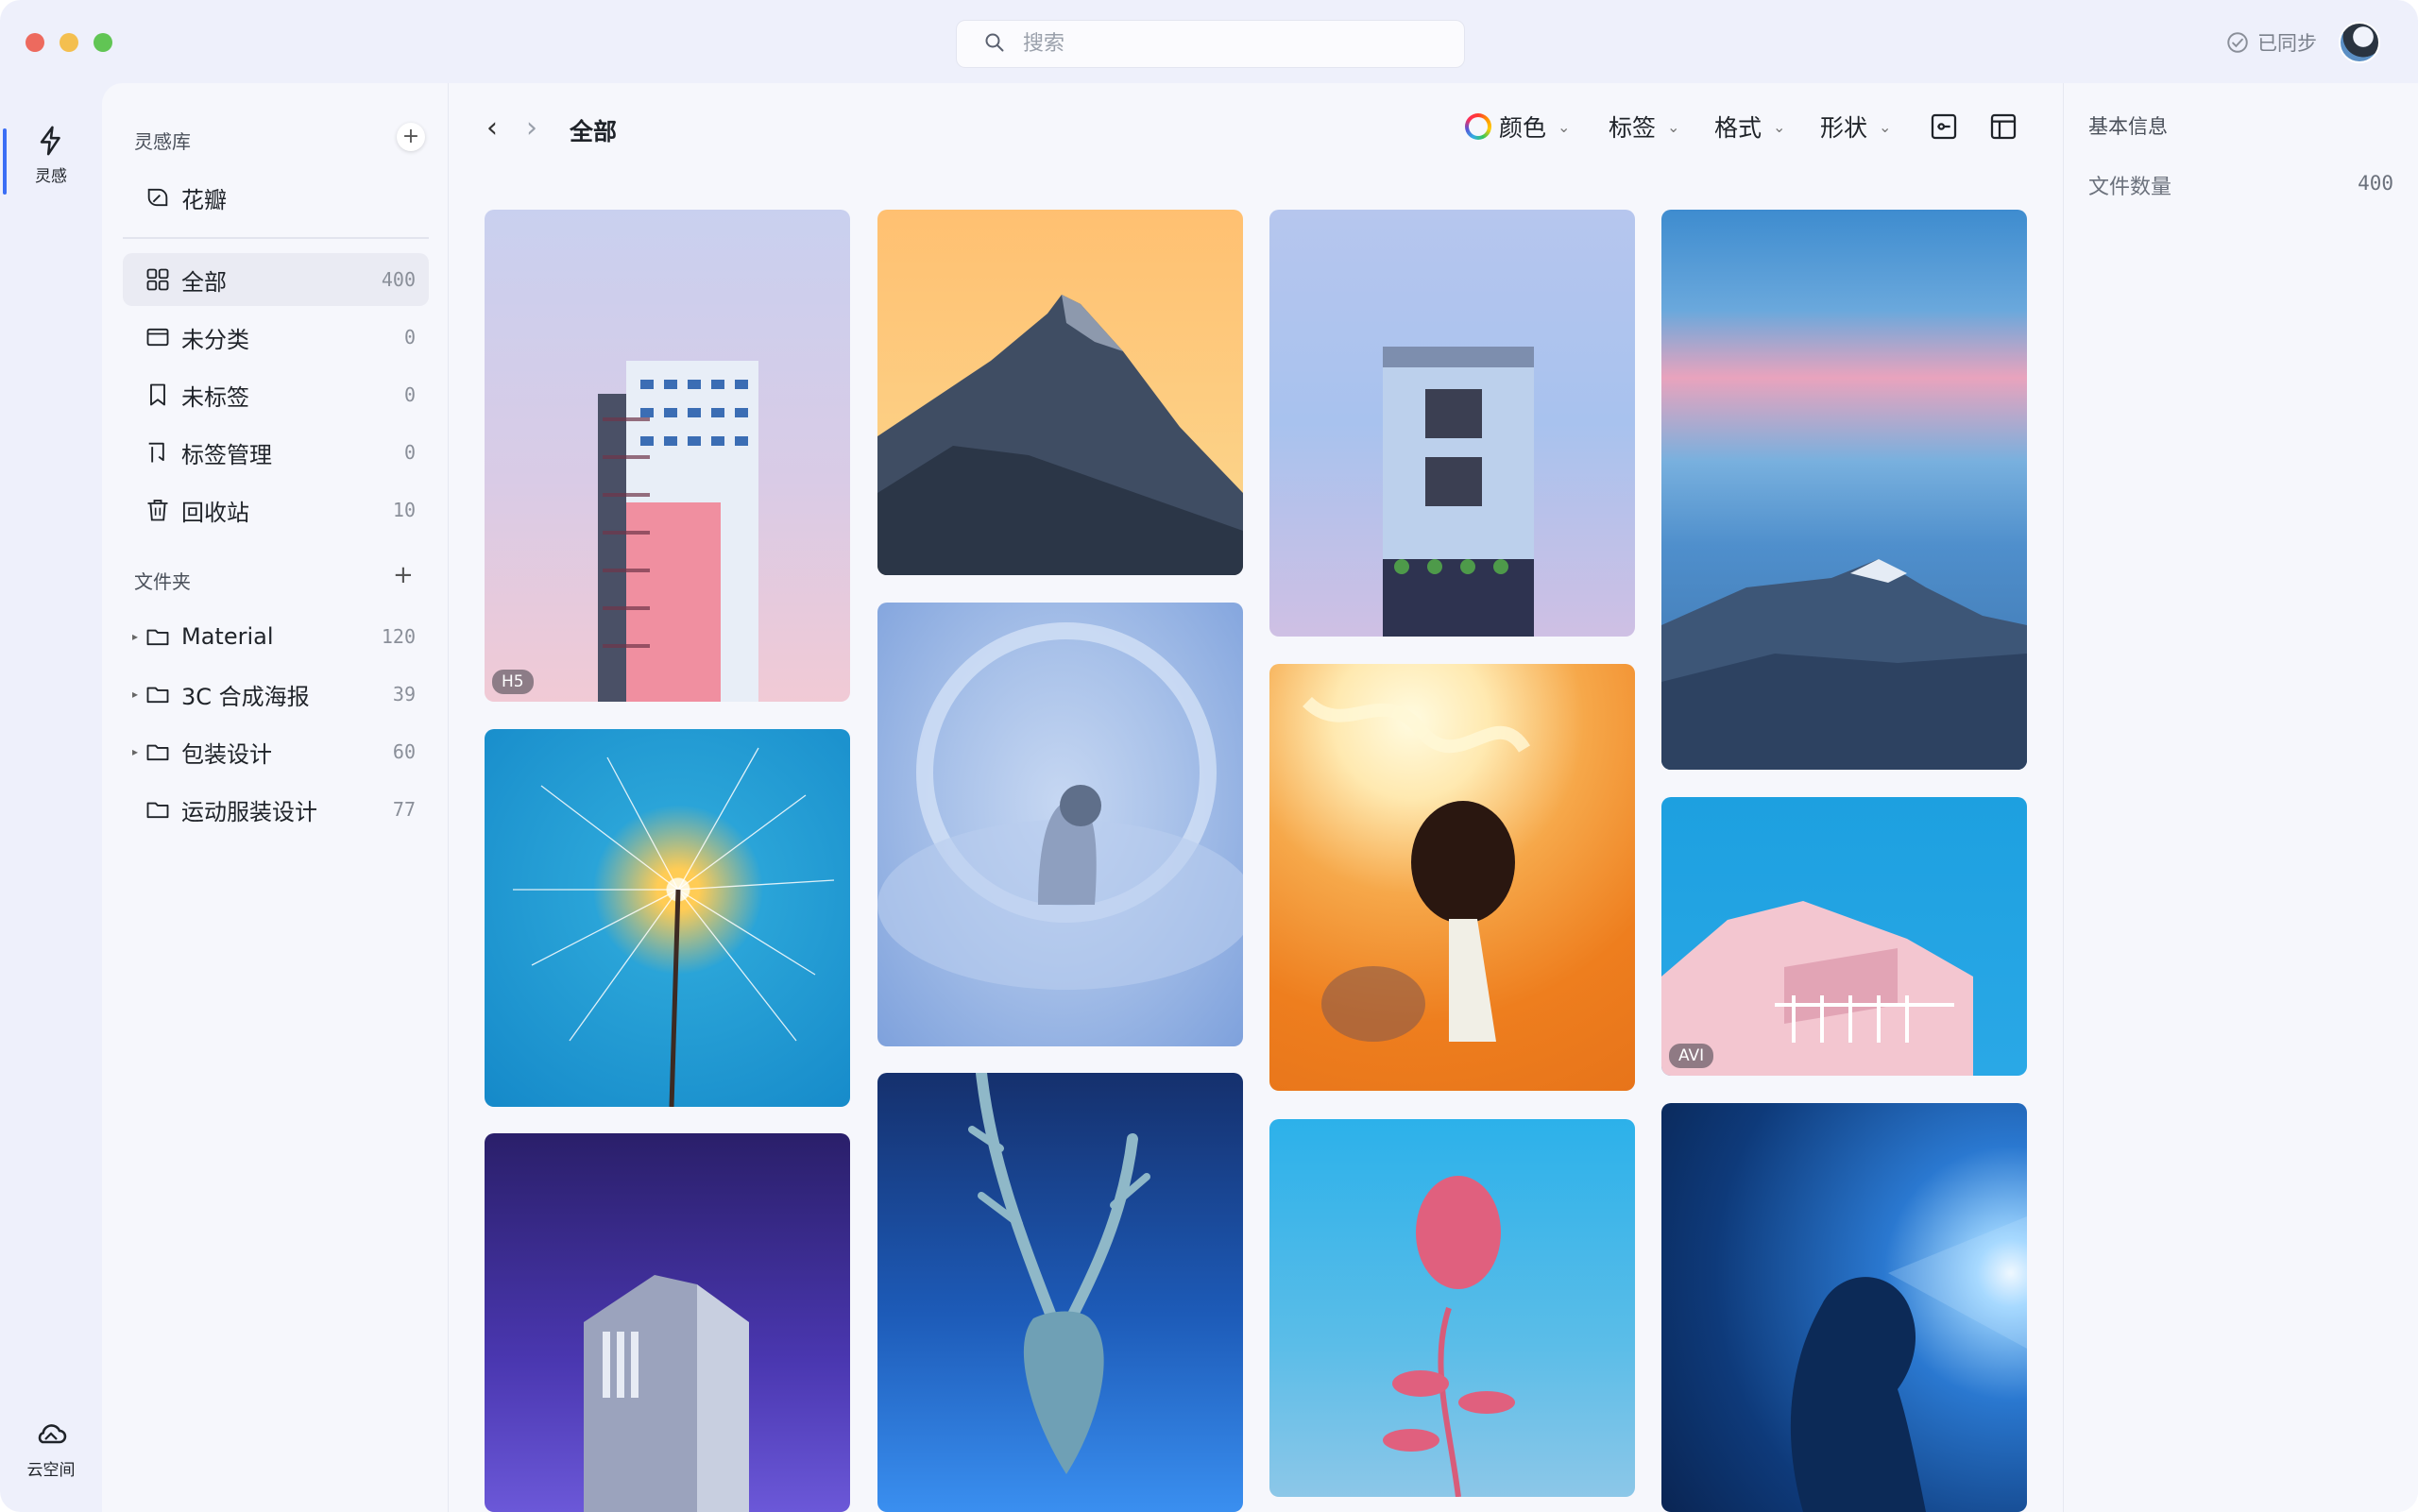  I want to click on lightning-icon, so click(50, 141).